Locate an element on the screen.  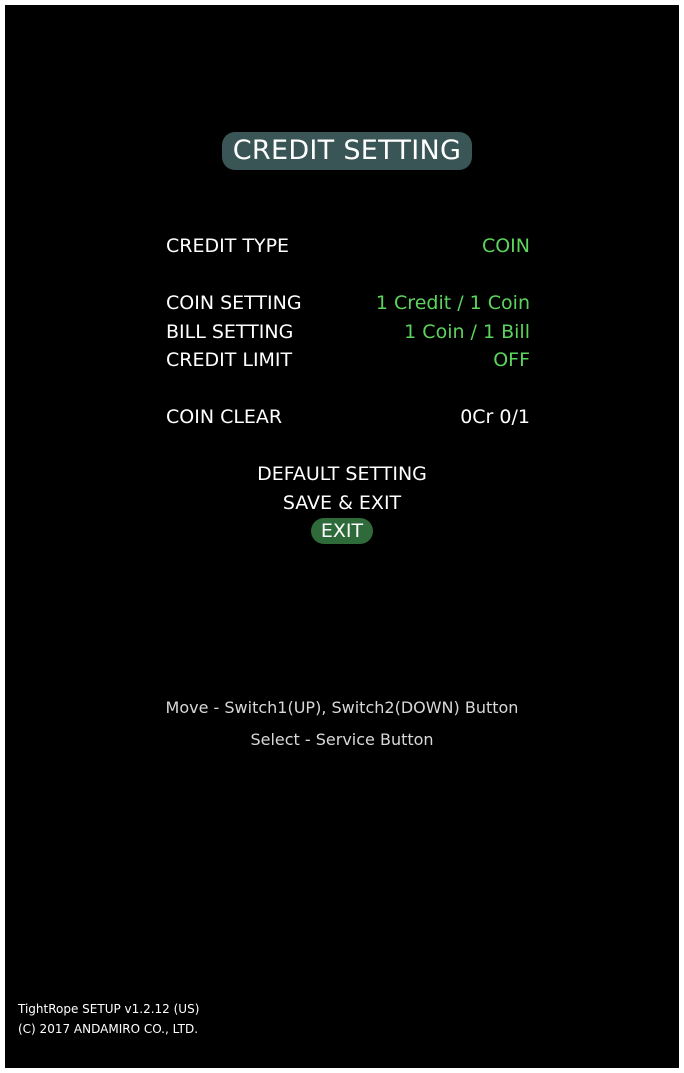
exit-button: EXIT is located at coordinates (342, 531).